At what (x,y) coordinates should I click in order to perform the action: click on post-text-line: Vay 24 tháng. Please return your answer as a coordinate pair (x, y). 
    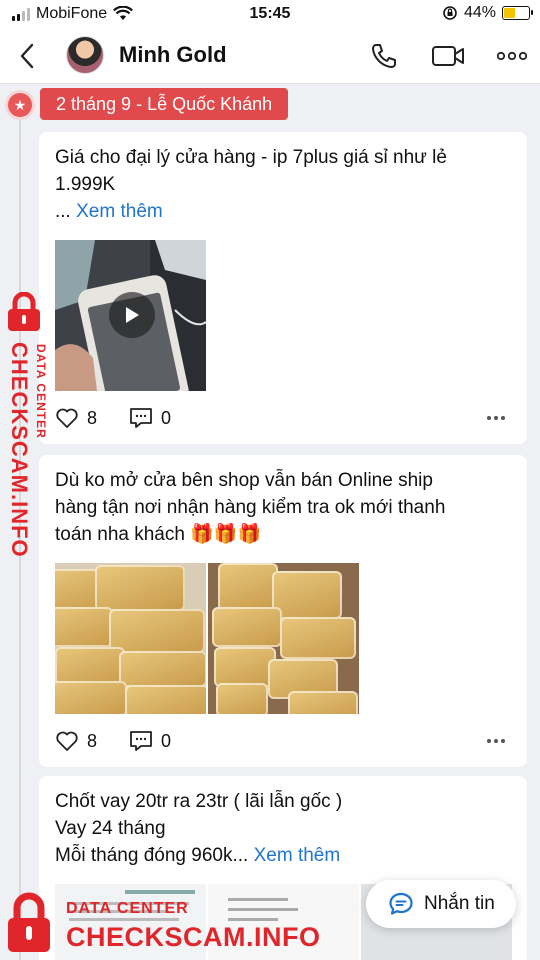
    Looking at the image, I should click on (110, 828).